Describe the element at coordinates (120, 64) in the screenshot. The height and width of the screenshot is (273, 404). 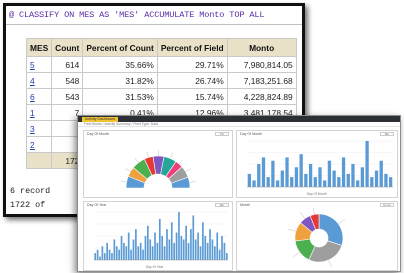
I see `percent-count-cell: 35.66%` at that location.